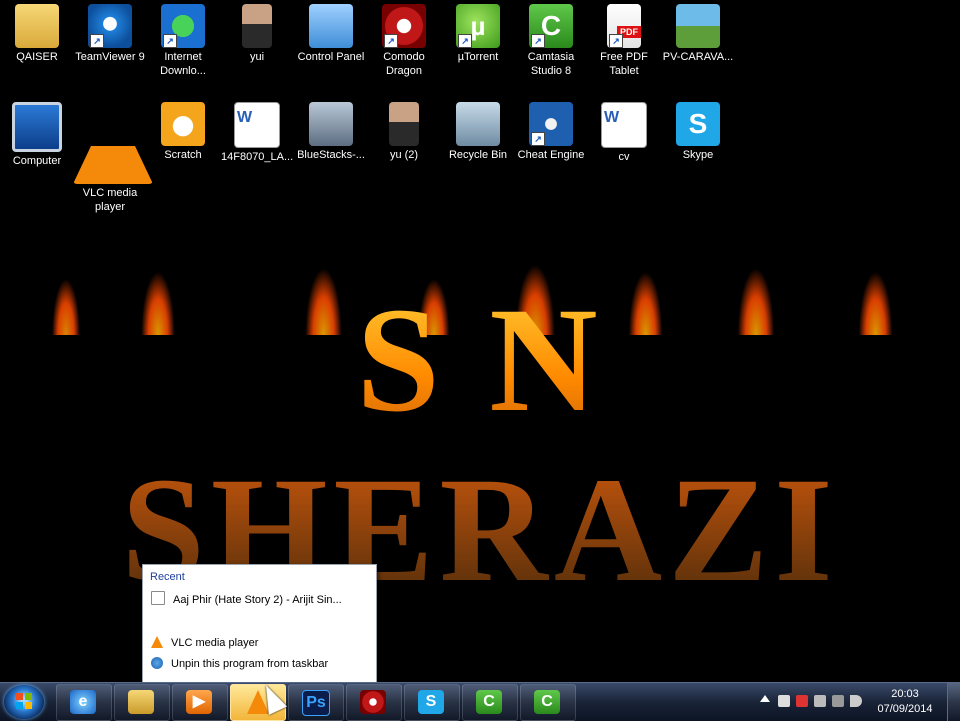 This screenshot has height=721, width=960. What do you see at coordinates (953, 702) in the screenshot?
I see `show-desktop-button` at bounding box center [953, 702].